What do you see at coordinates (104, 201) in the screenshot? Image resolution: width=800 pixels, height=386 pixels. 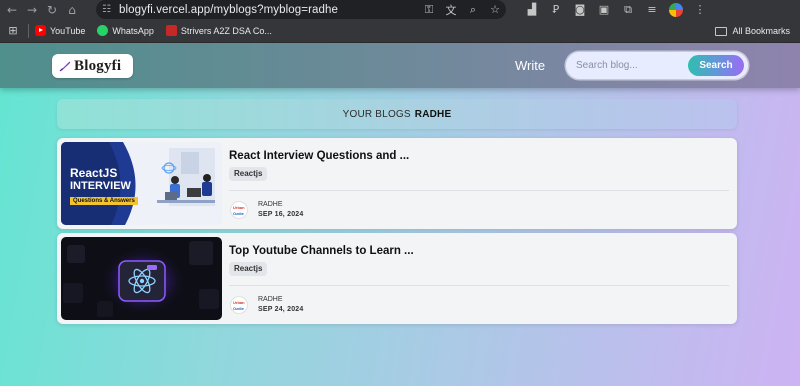 I see `thumbnail-subtitle: Questions & Answers` at bounding box center [104, 201].